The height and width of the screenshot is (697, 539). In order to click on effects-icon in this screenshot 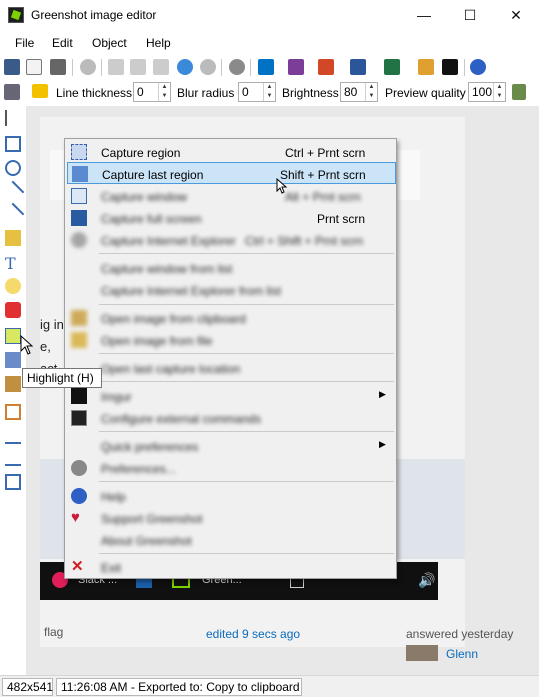, I will do `click(519, 92)`.